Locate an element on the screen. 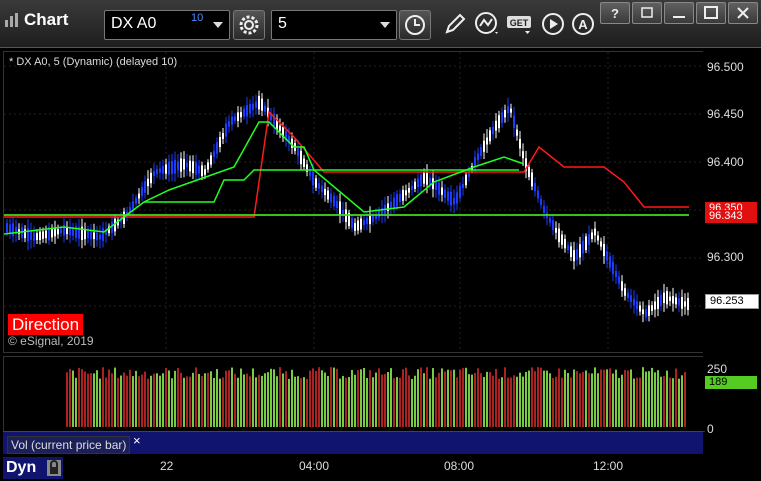 The width and height of the screenshot is (761, 481). volume-close-icon: × is located at coordinates (137, 440).